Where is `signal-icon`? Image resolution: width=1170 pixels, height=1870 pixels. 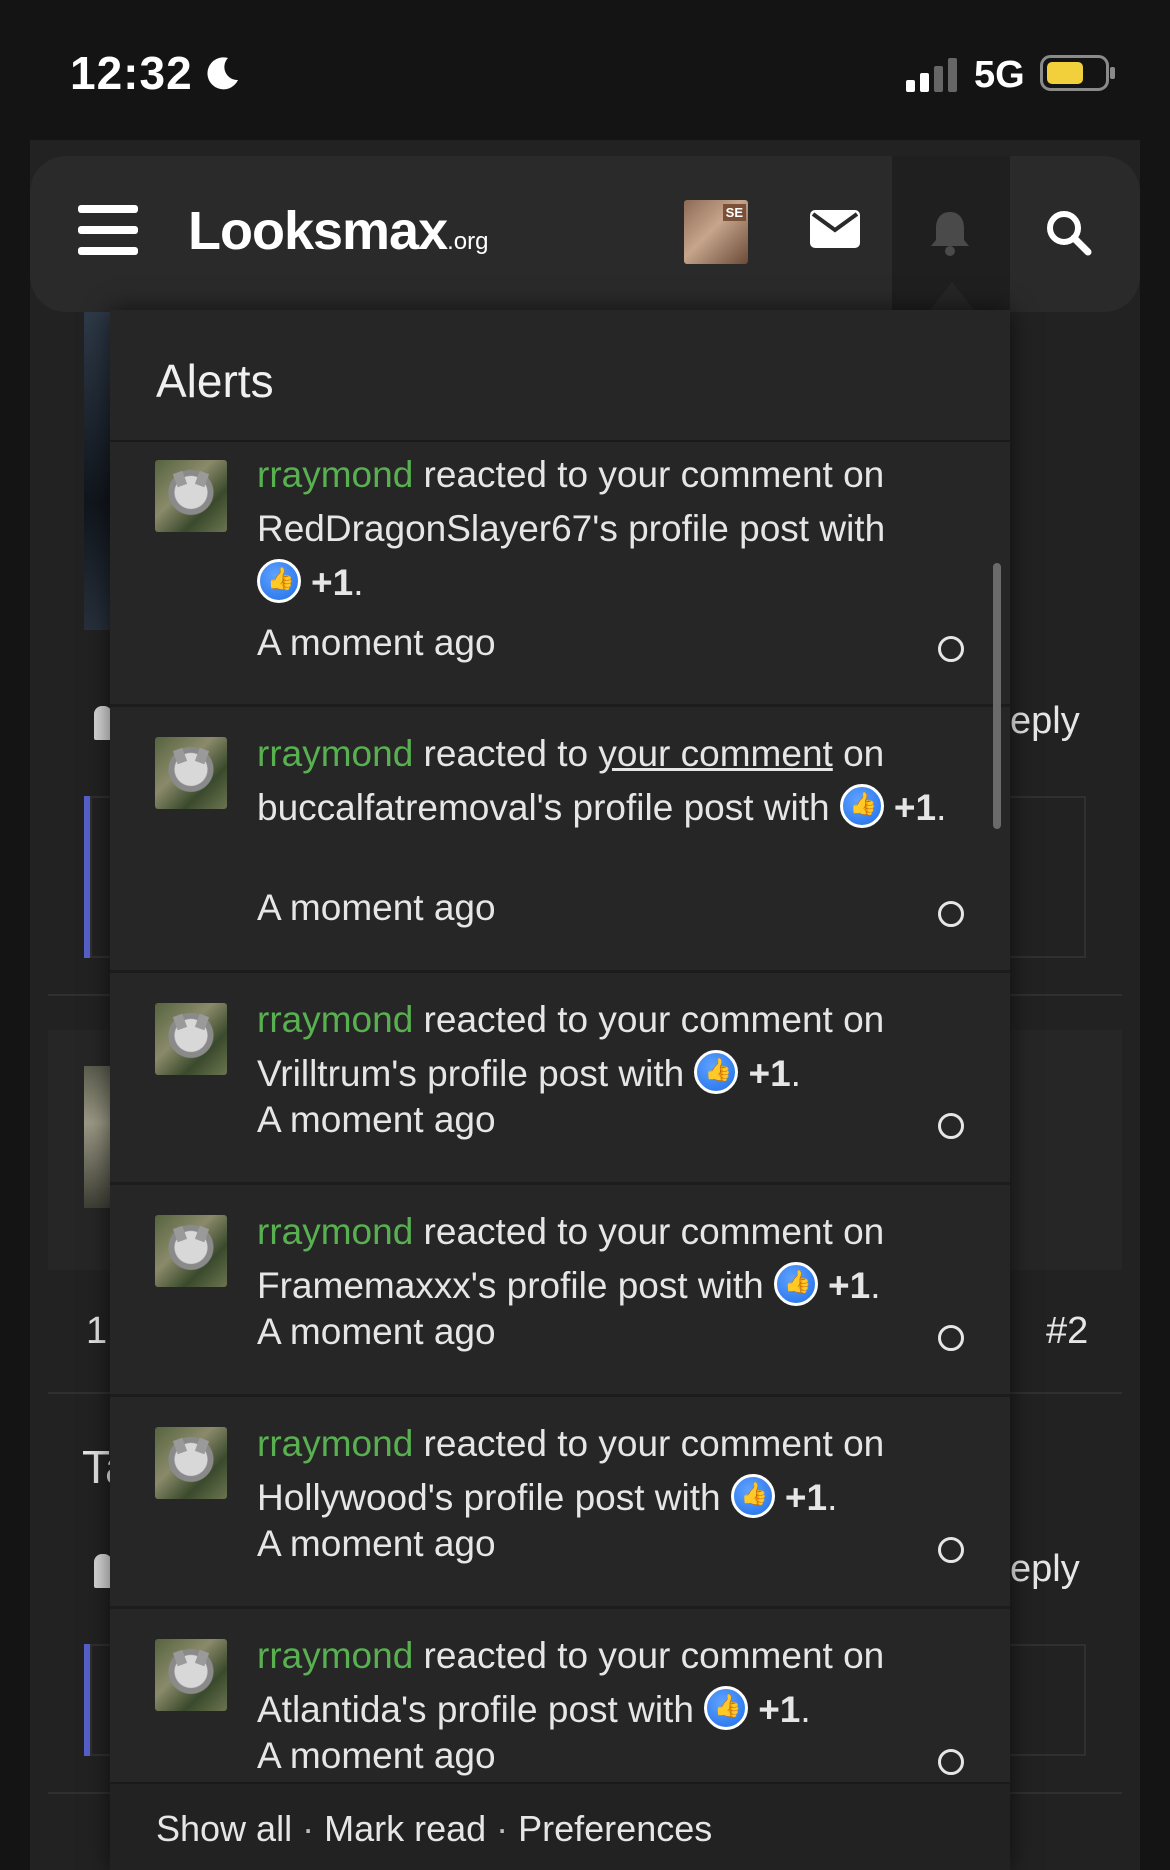 signal-icon is located at coordinates (931, 75).